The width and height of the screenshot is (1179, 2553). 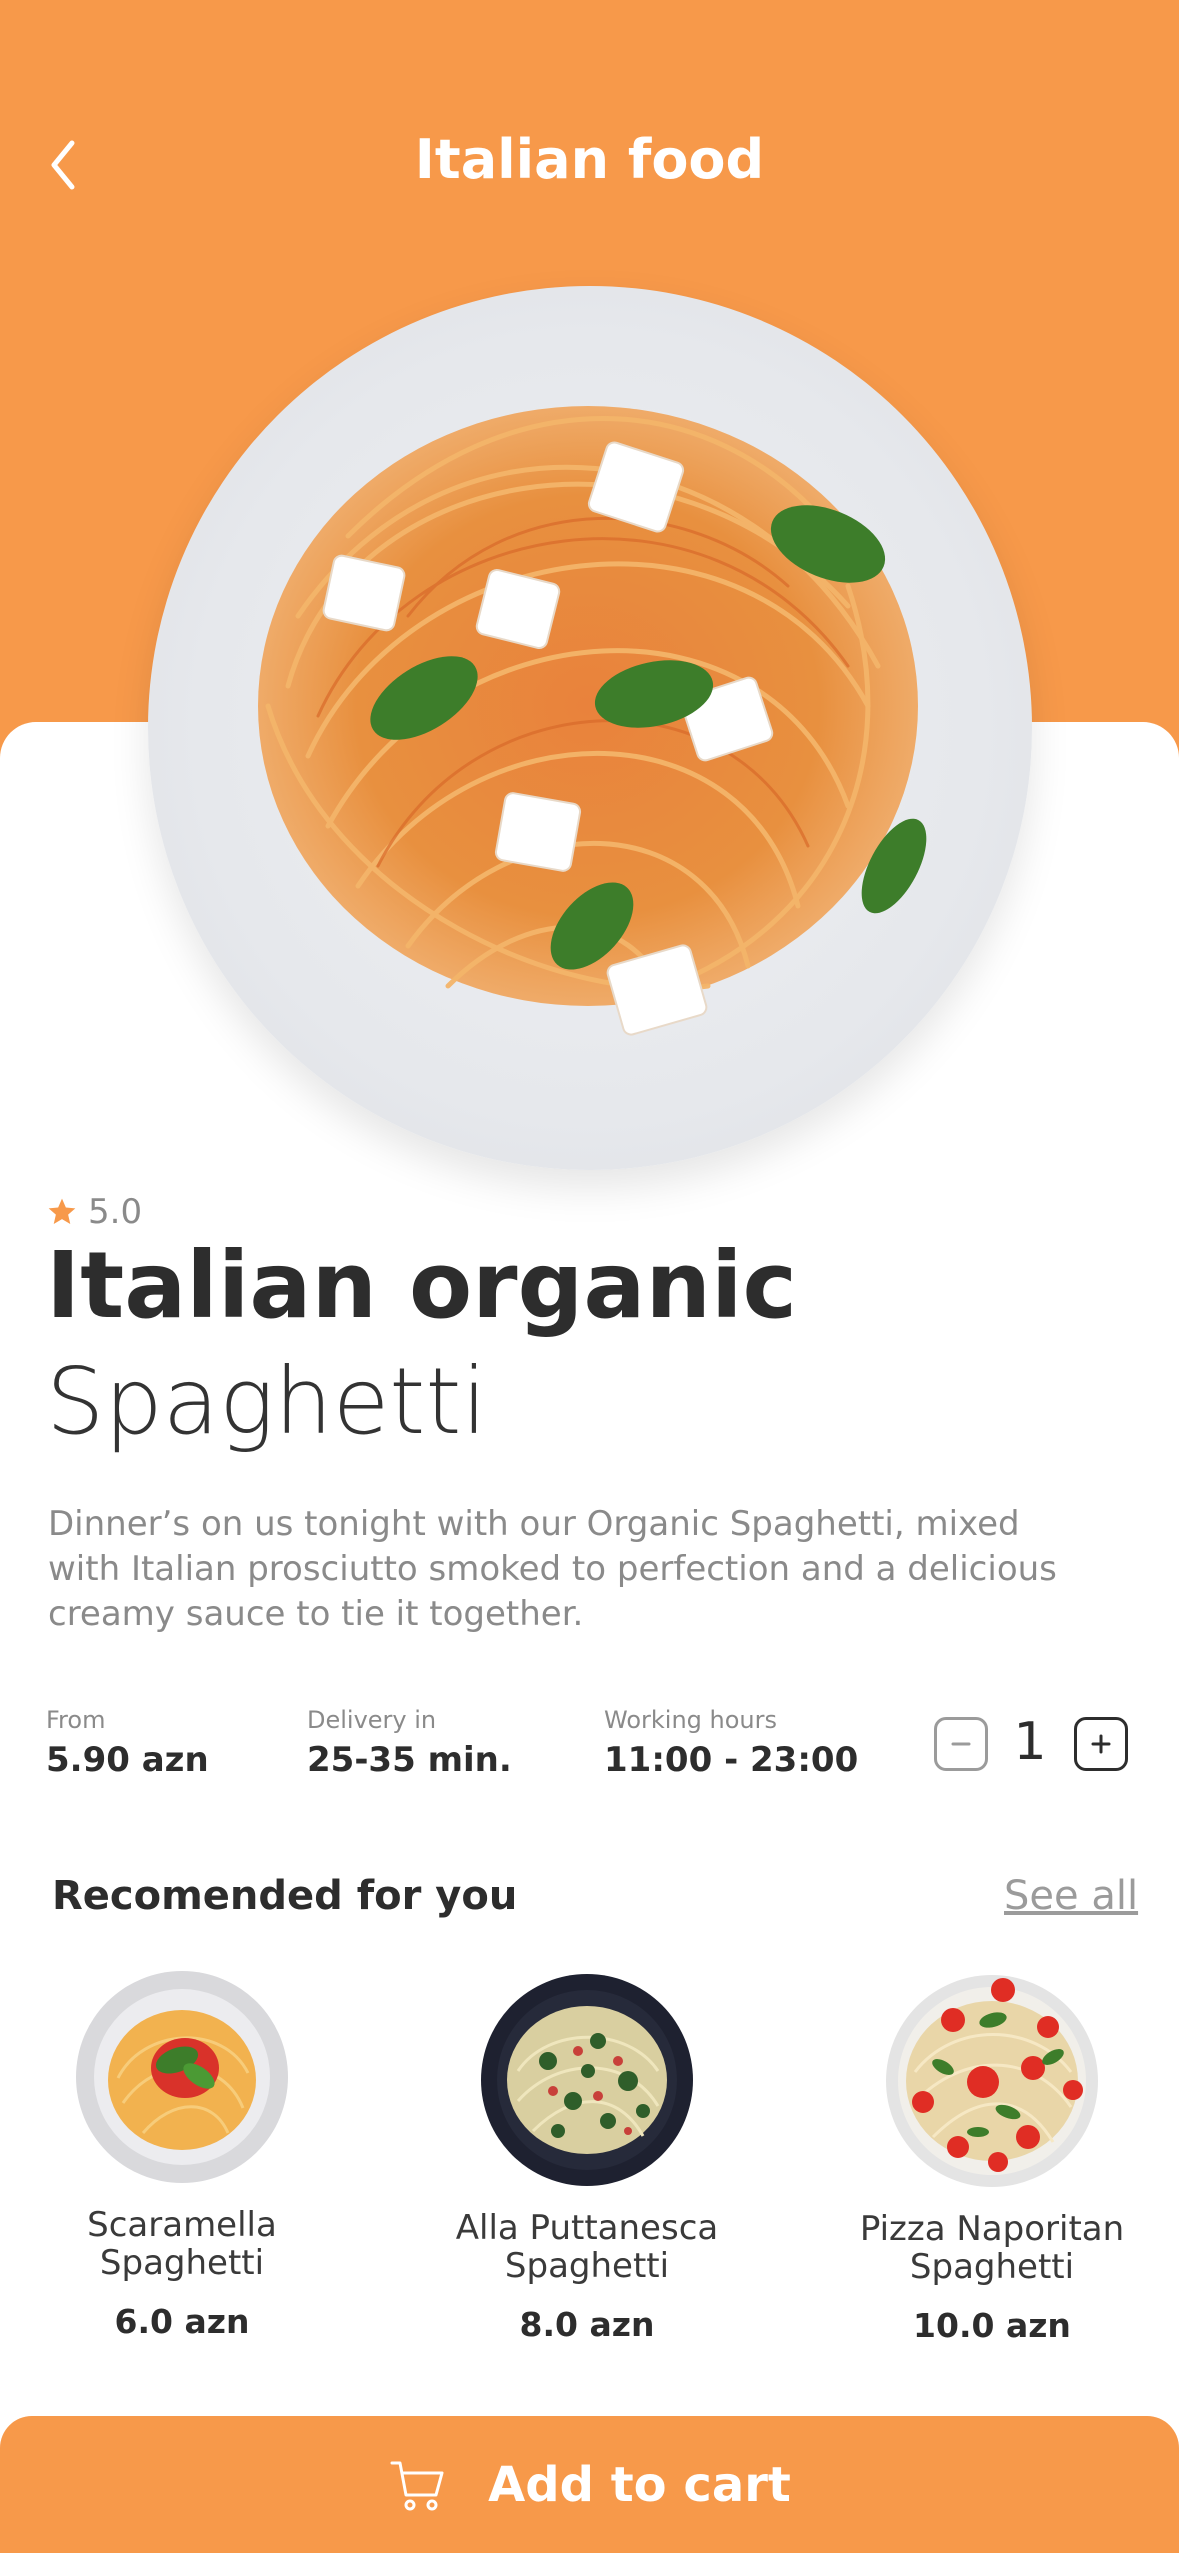 I want to click on info-price: From 5.90 azn, so click(x=127, y=1743).